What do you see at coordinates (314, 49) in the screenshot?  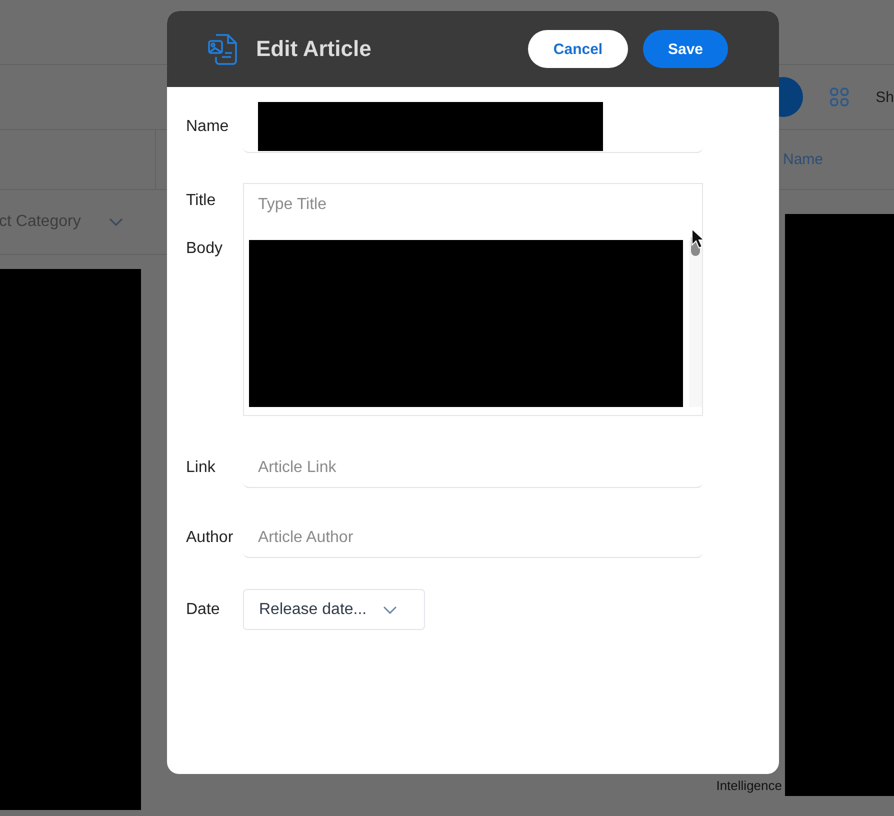 I see `dialog-title: Edit Article` at bounding box center [314, 49].